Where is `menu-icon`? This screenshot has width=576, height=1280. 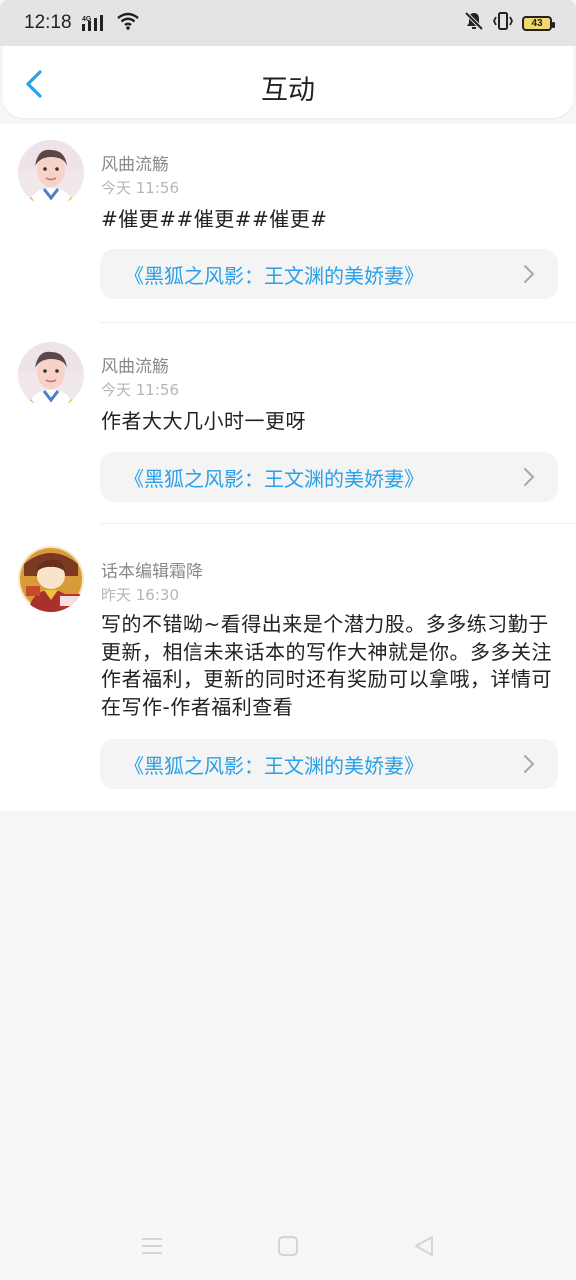
menu-icon is located at coordinates (152, 1246).